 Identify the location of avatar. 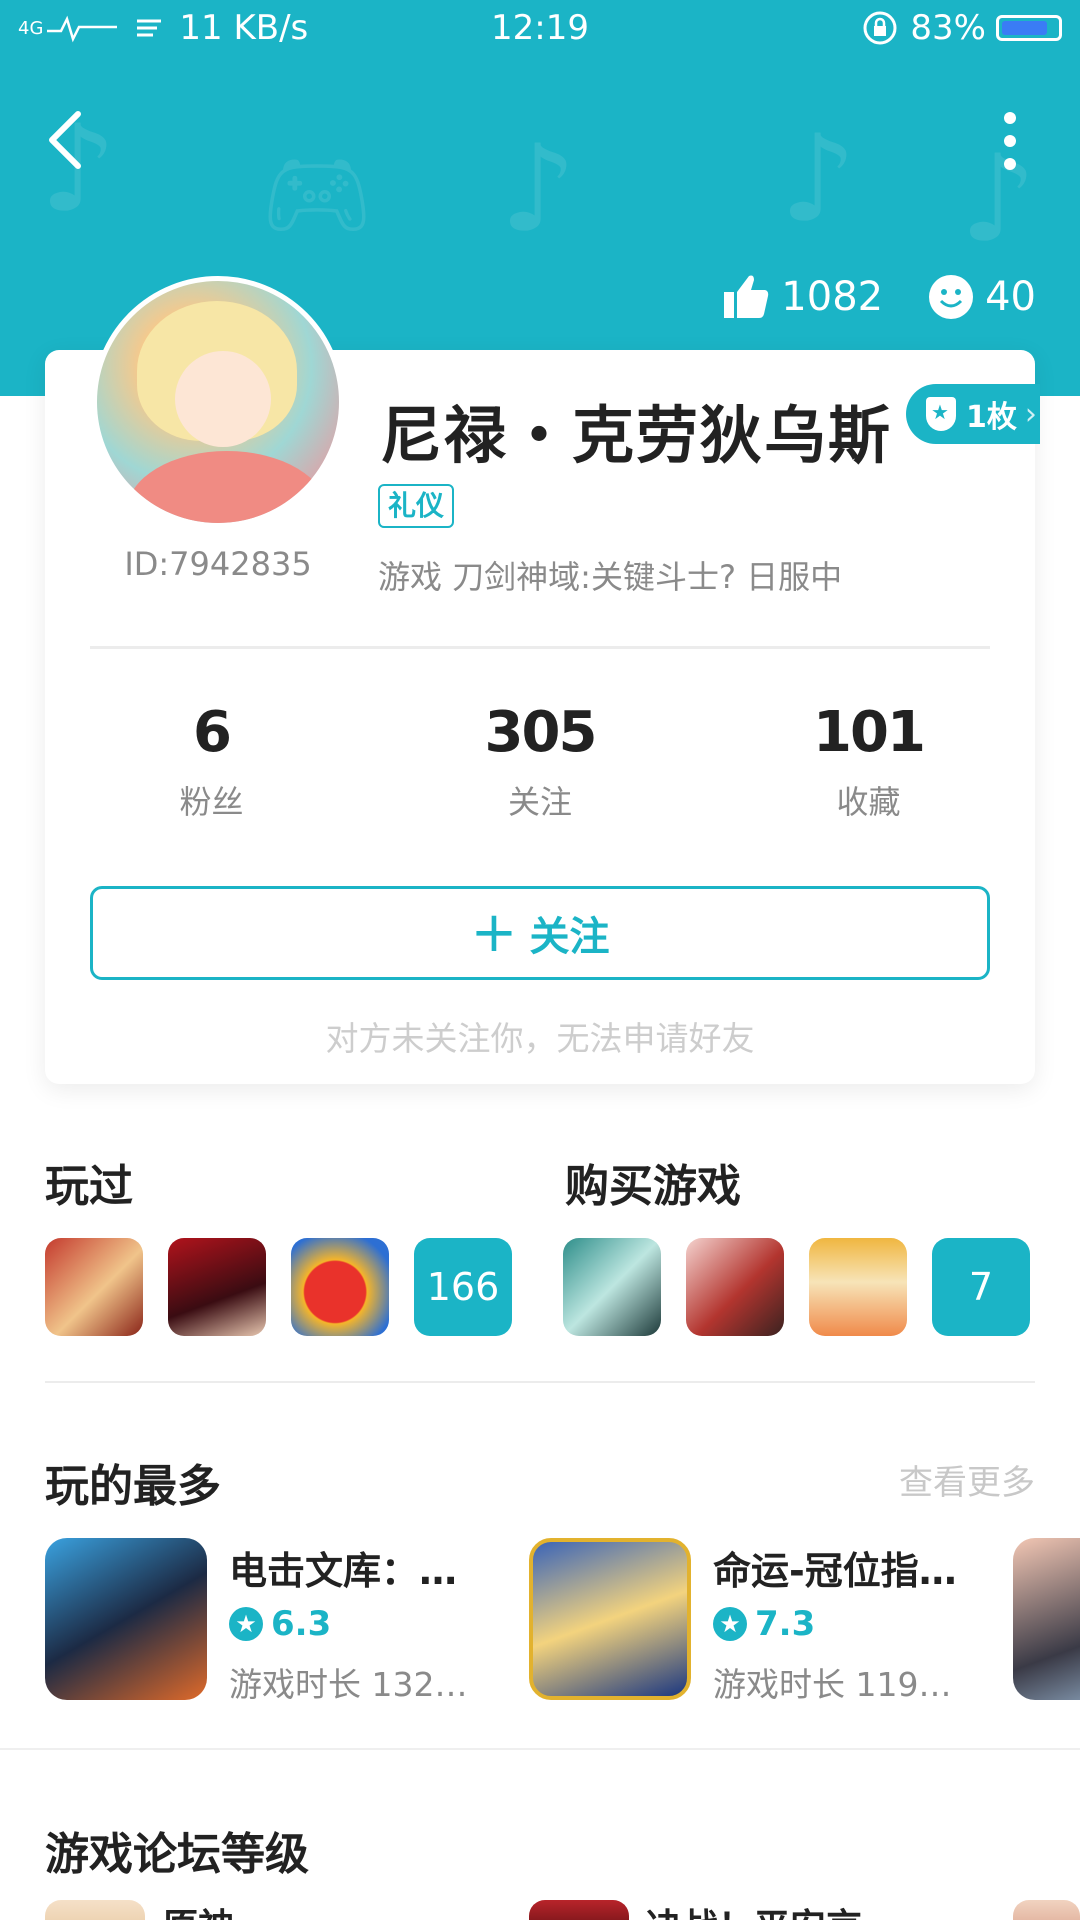
(218, 402).